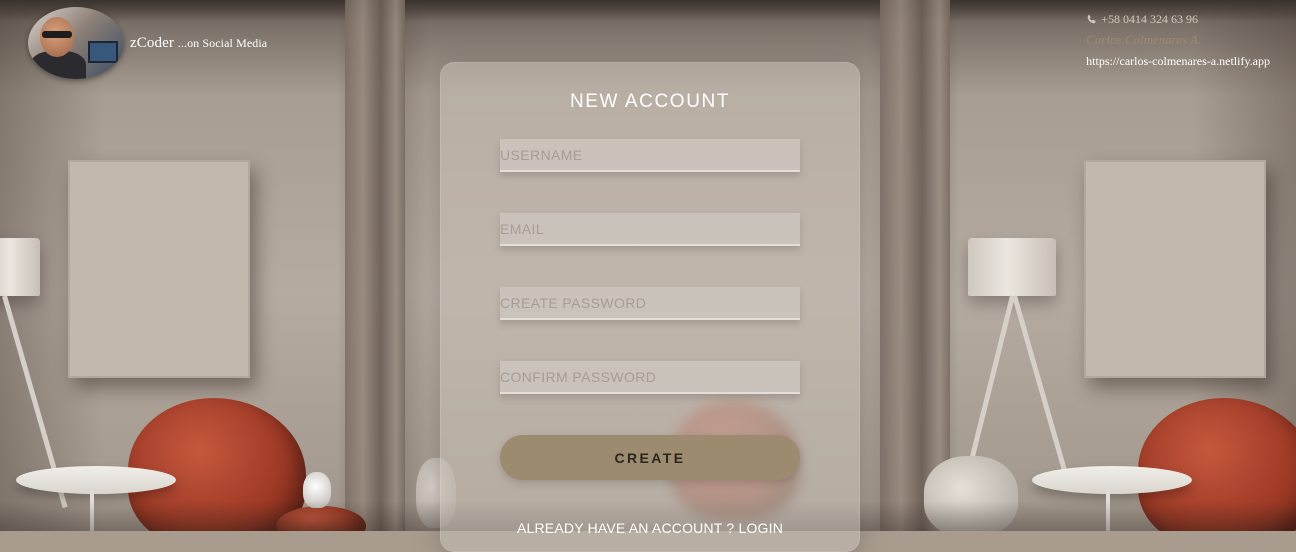 The height and width of the screenshot is (552, 1296). I want to click on form-title: NEW ACCOUNT, so click(650, 101).